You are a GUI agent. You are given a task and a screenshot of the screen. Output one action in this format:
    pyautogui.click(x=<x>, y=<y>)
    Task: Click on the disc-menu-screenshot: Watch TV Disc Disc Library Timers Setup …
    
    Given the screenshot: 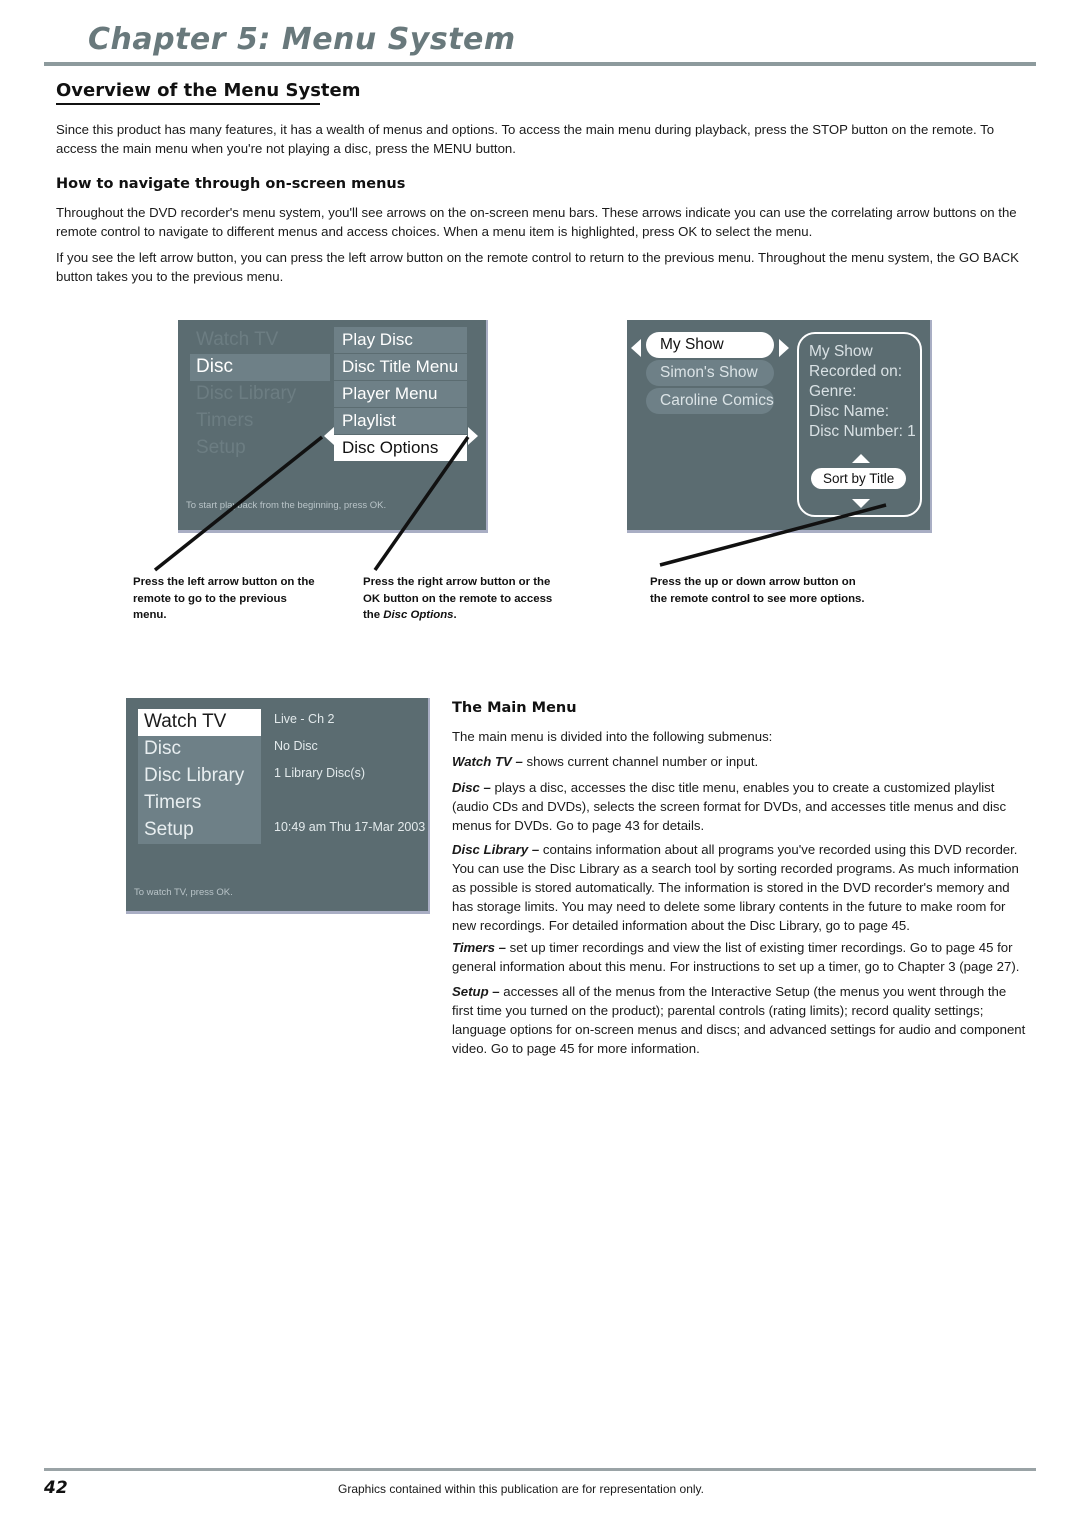 What is the action you would take?
    pyautogui.click(x=333, y=426)
    